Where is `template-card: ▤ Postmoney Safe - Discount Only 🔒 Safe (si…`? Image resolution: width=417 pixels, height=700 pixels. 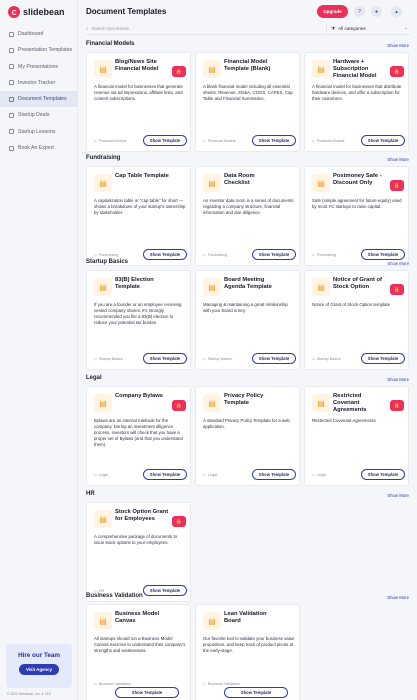 template-card: ▤ Postmoney Safe - Discount Only 🔒 Safe (si… is located at coordinates (356, 216).